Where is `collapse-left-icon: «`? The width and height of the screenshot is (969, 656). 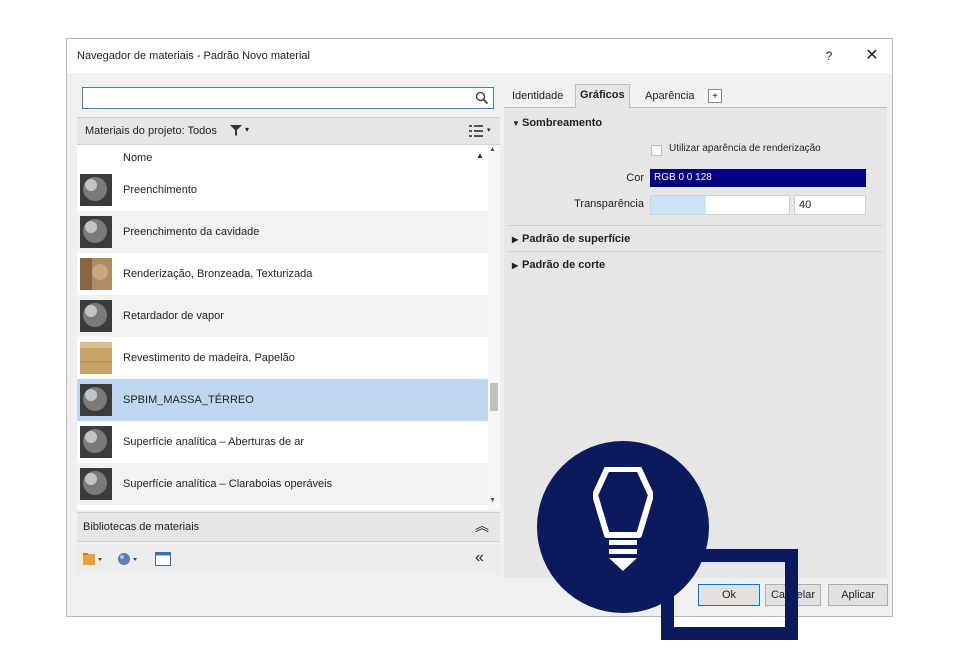
collapse-left-icon: « is located at coordinates (479, 558).